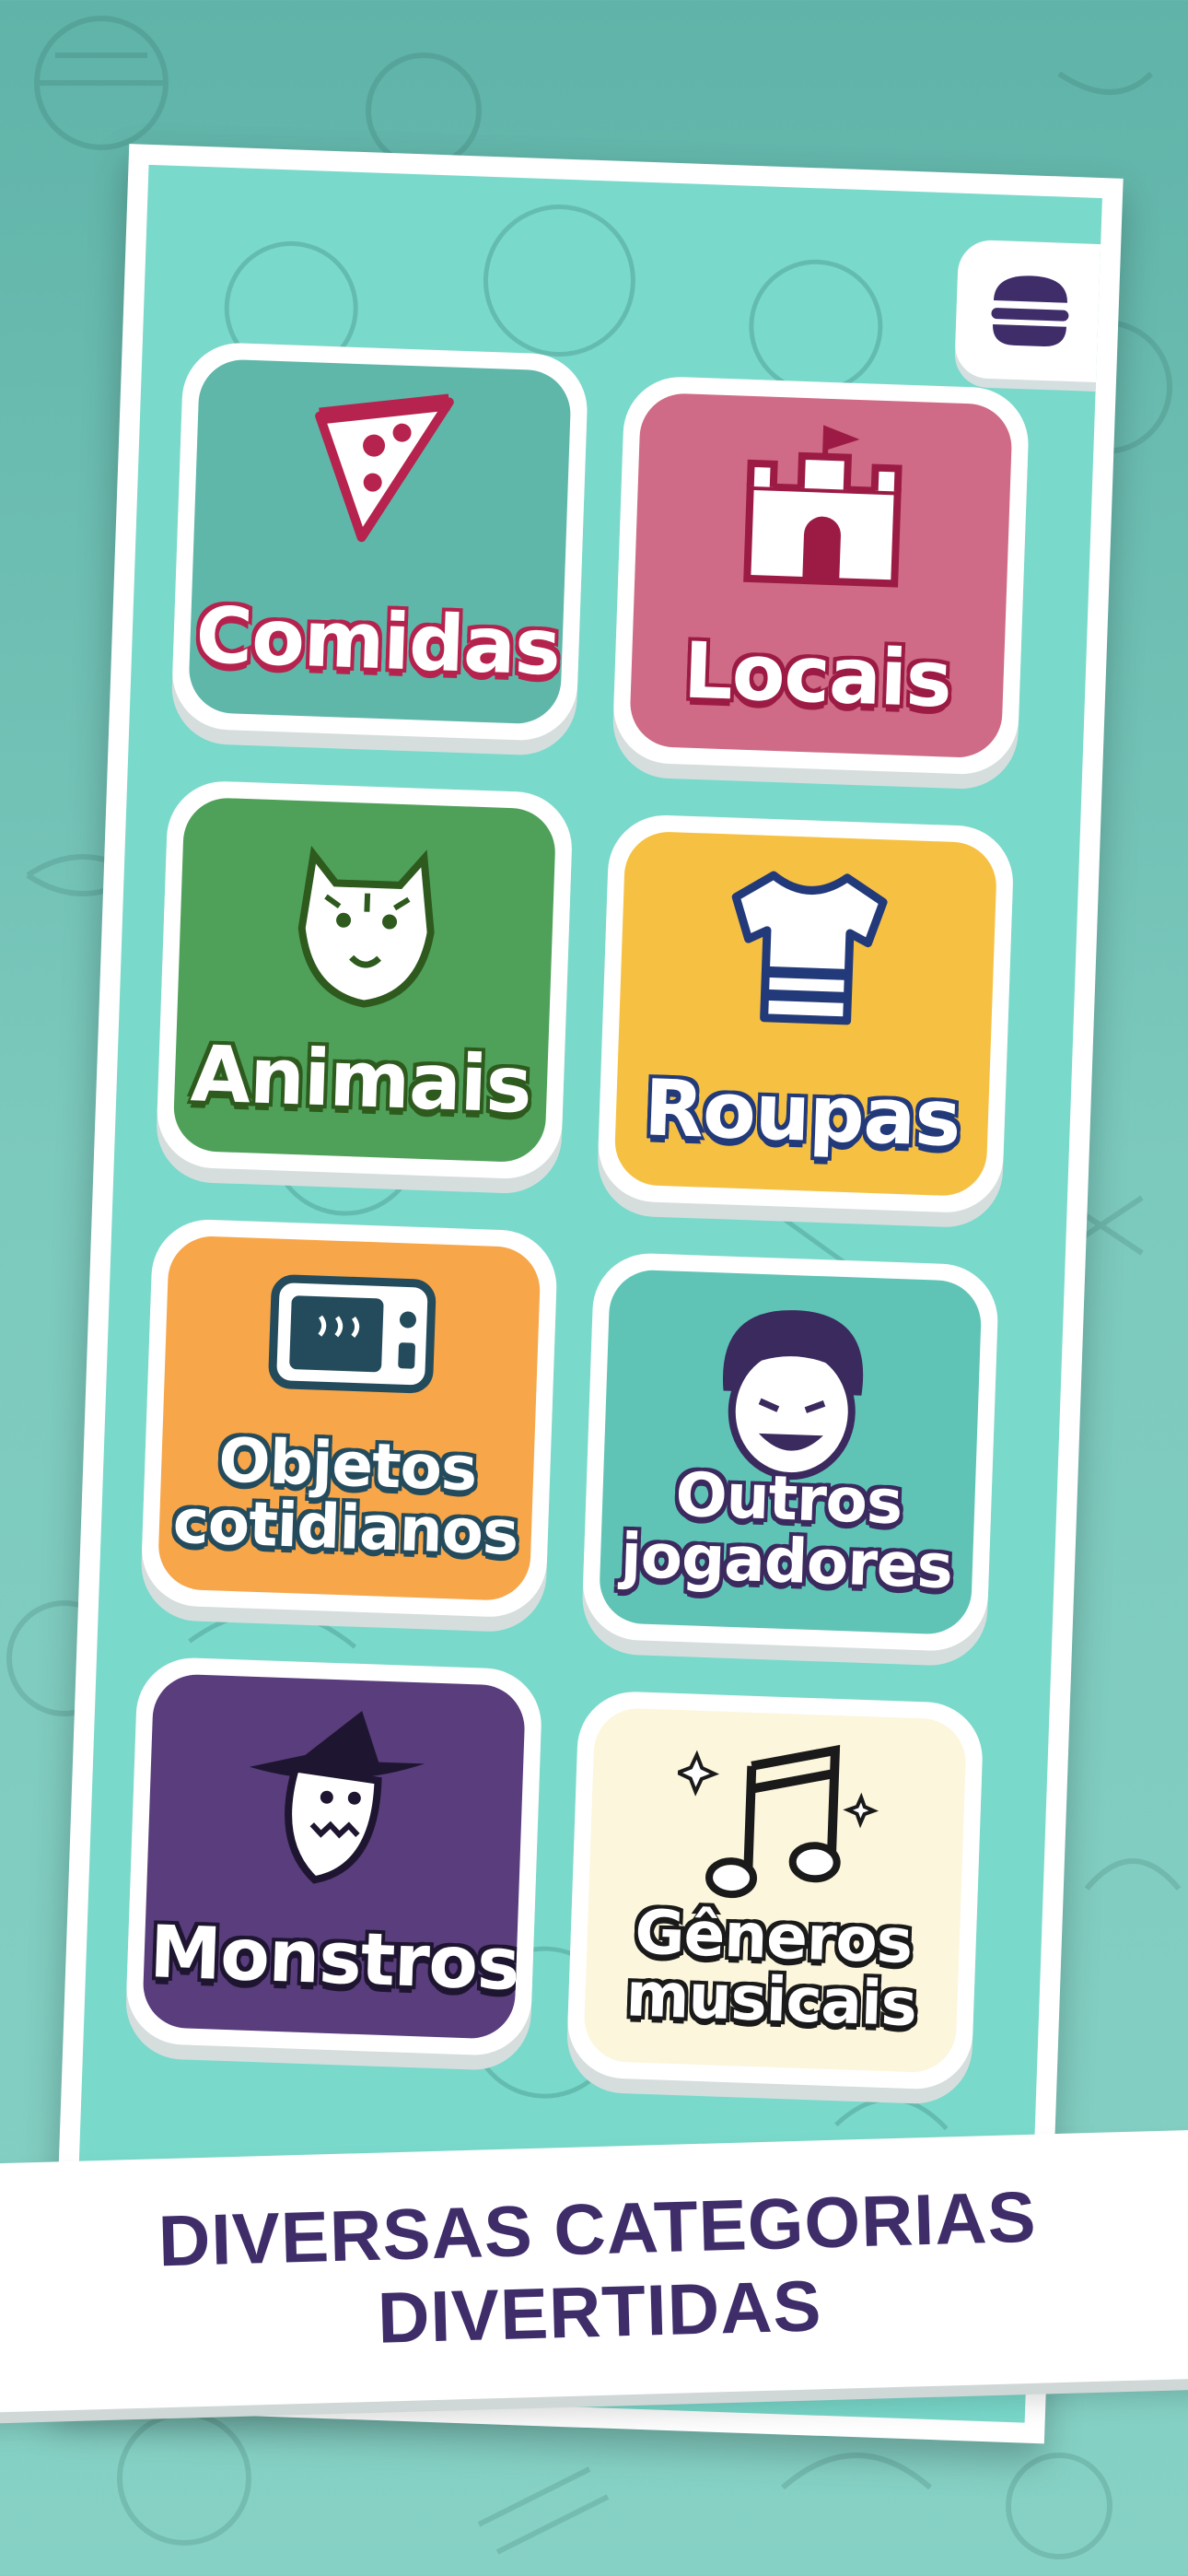  I want to click on player-face-icon, so click(793, 1395).